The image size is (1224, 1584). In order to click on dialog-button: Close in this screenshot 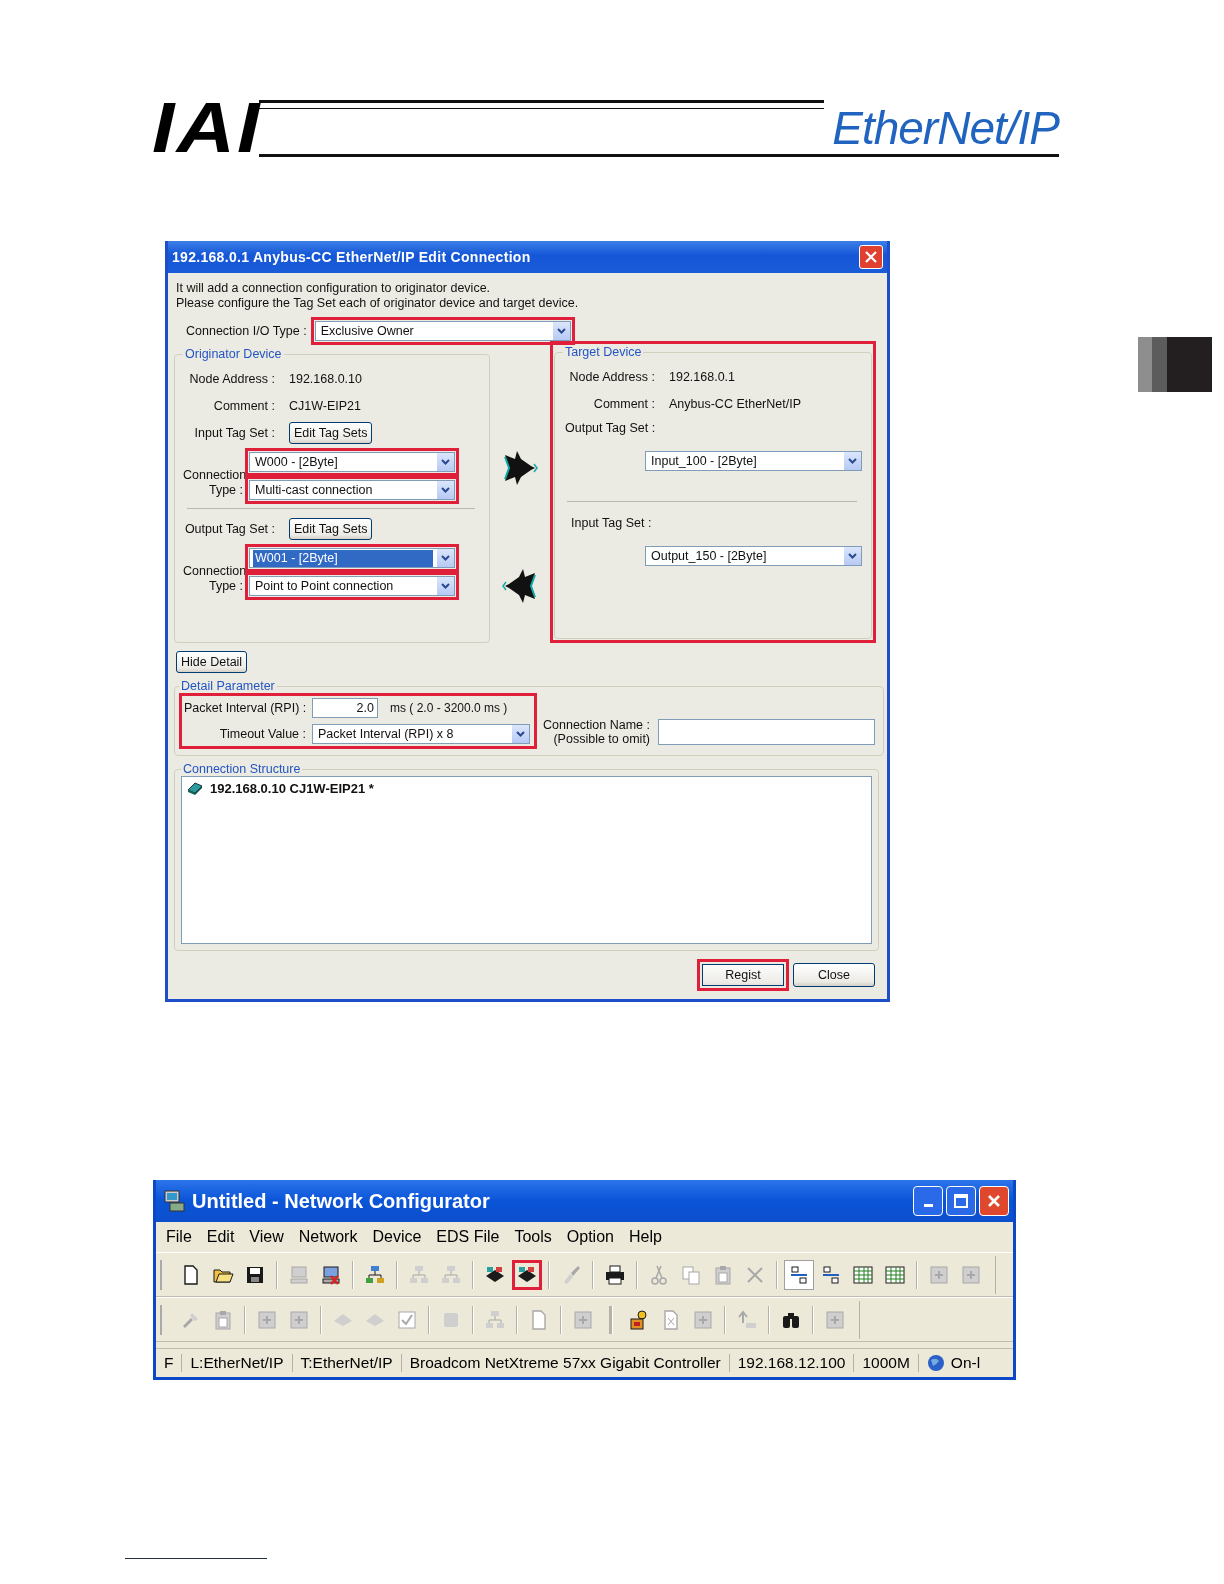, I will do `click(834, 975)`.